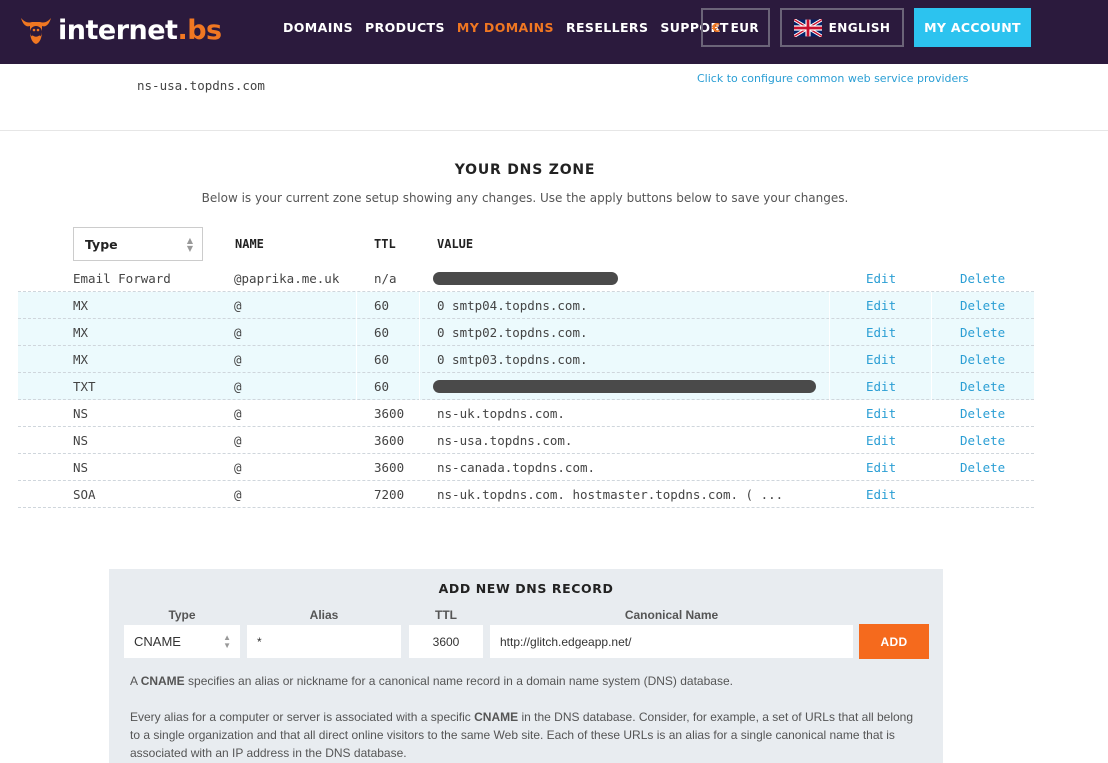  I want to click on record-type-select: CNAME ▲ ▼, so click(182, 641).